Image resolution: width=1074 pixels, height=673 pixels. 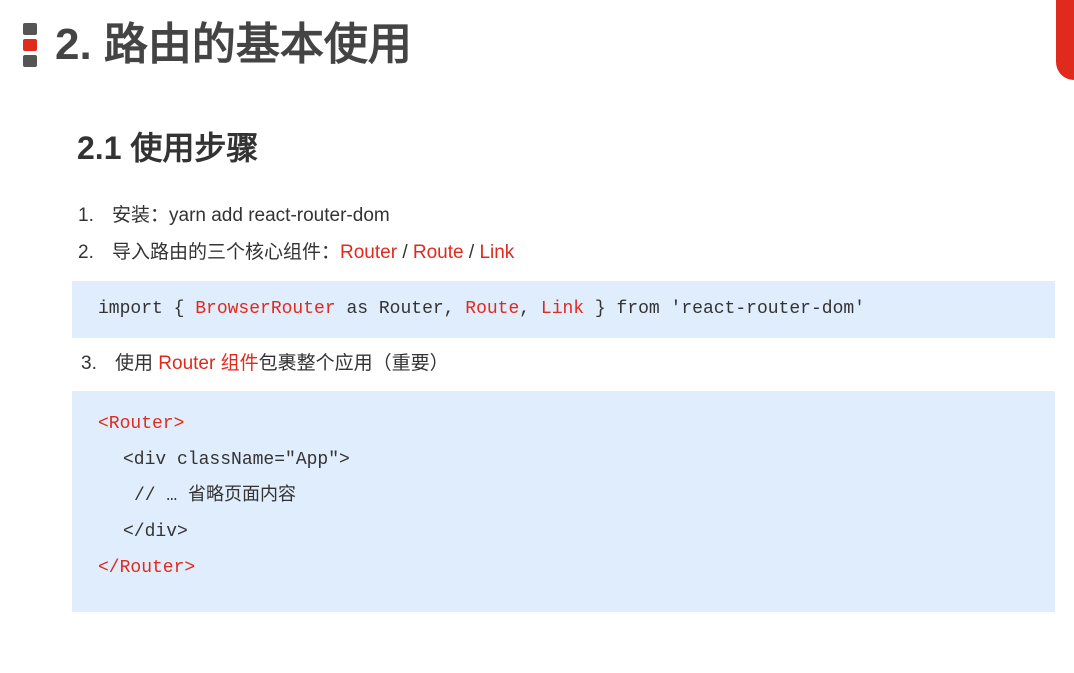 What do you see at coordinates (137, 363) in the screenshot?
I see `step-text: 使用` at bounding box center [137, 363].